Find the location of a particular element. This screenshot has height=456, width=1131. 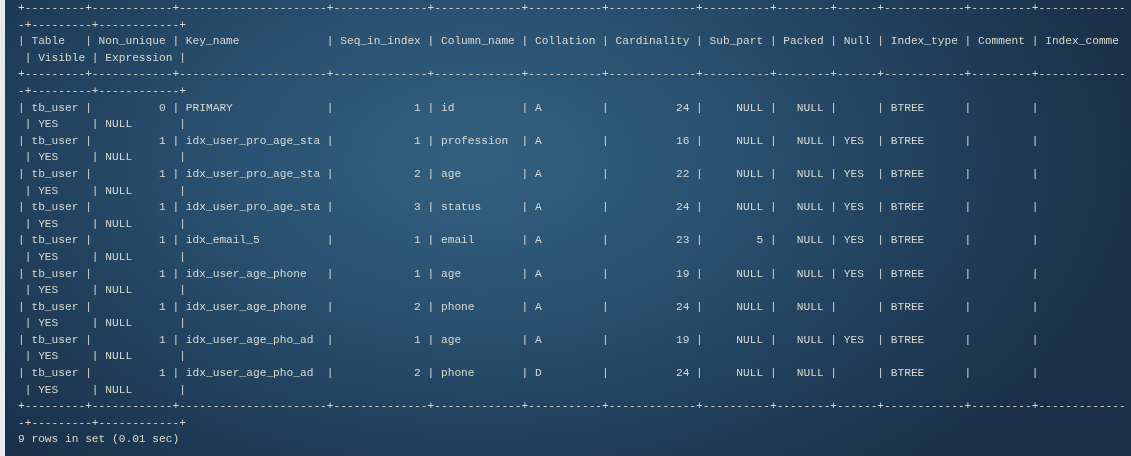

terminal-line: | tb_user | 1 | idx_email_5 | 1 | email | A | 23 | 5 | NULL | YES | BTREE | | is located at coordinates (529, 241).